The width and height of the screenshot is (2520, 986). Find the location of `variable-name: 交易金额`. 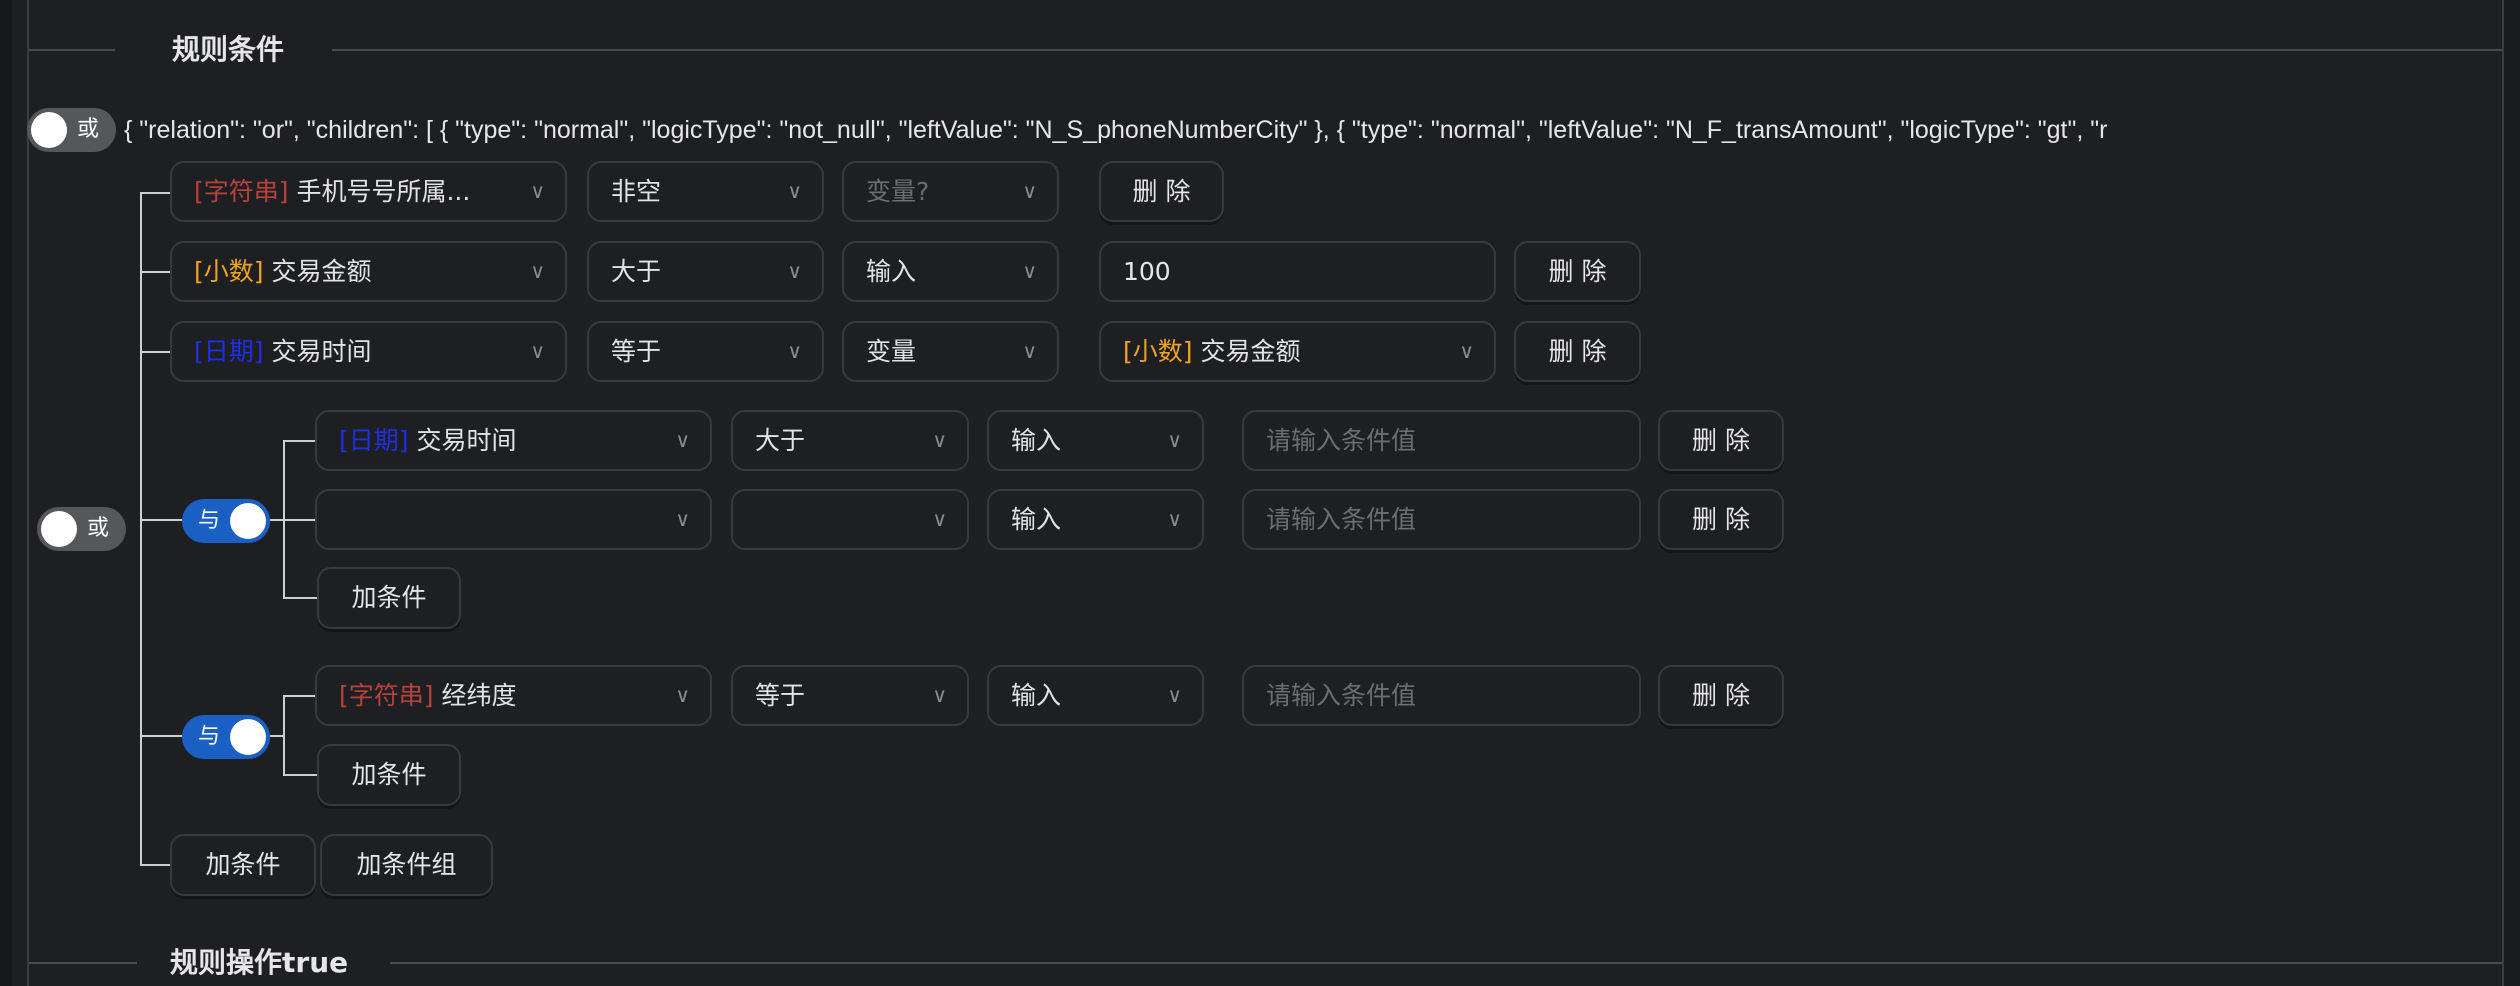

variable-name: 交易金额 is located at coordinates (1250, 351).